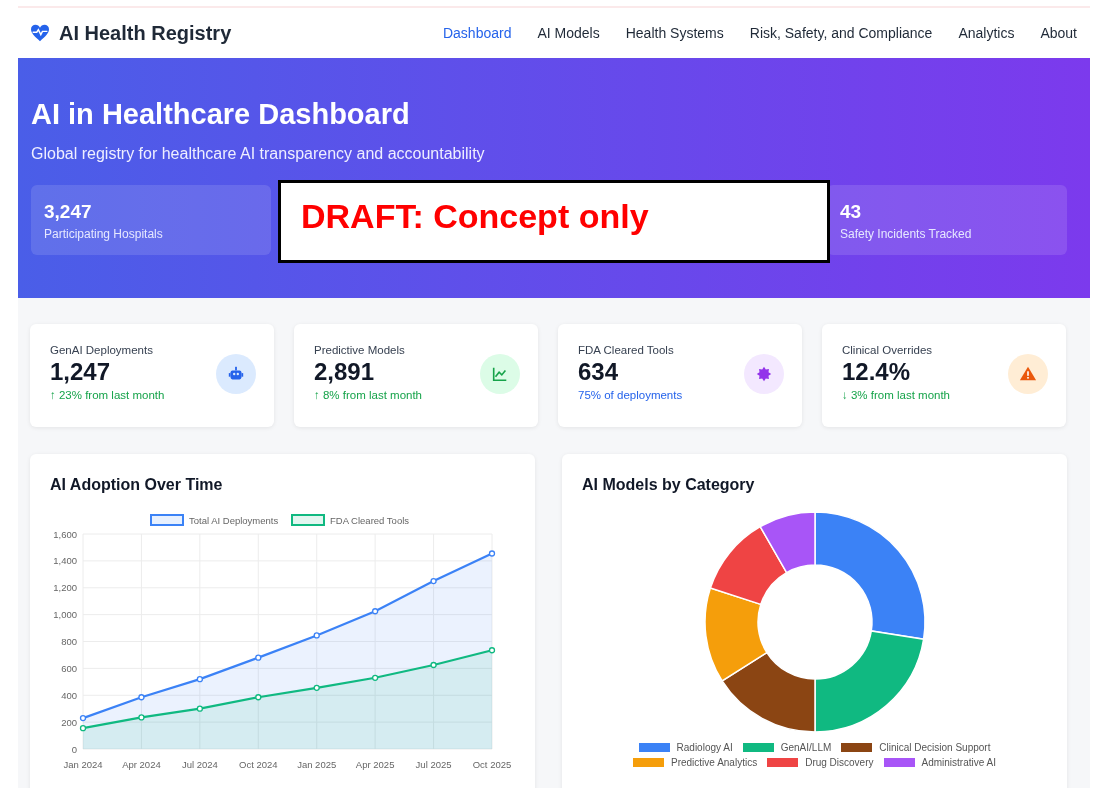 The width and height of the screenshot is (1099, 788). Describe the element at coordinates (69, 695) in the screenshot. I see `y-axis-label: 400` at that location.